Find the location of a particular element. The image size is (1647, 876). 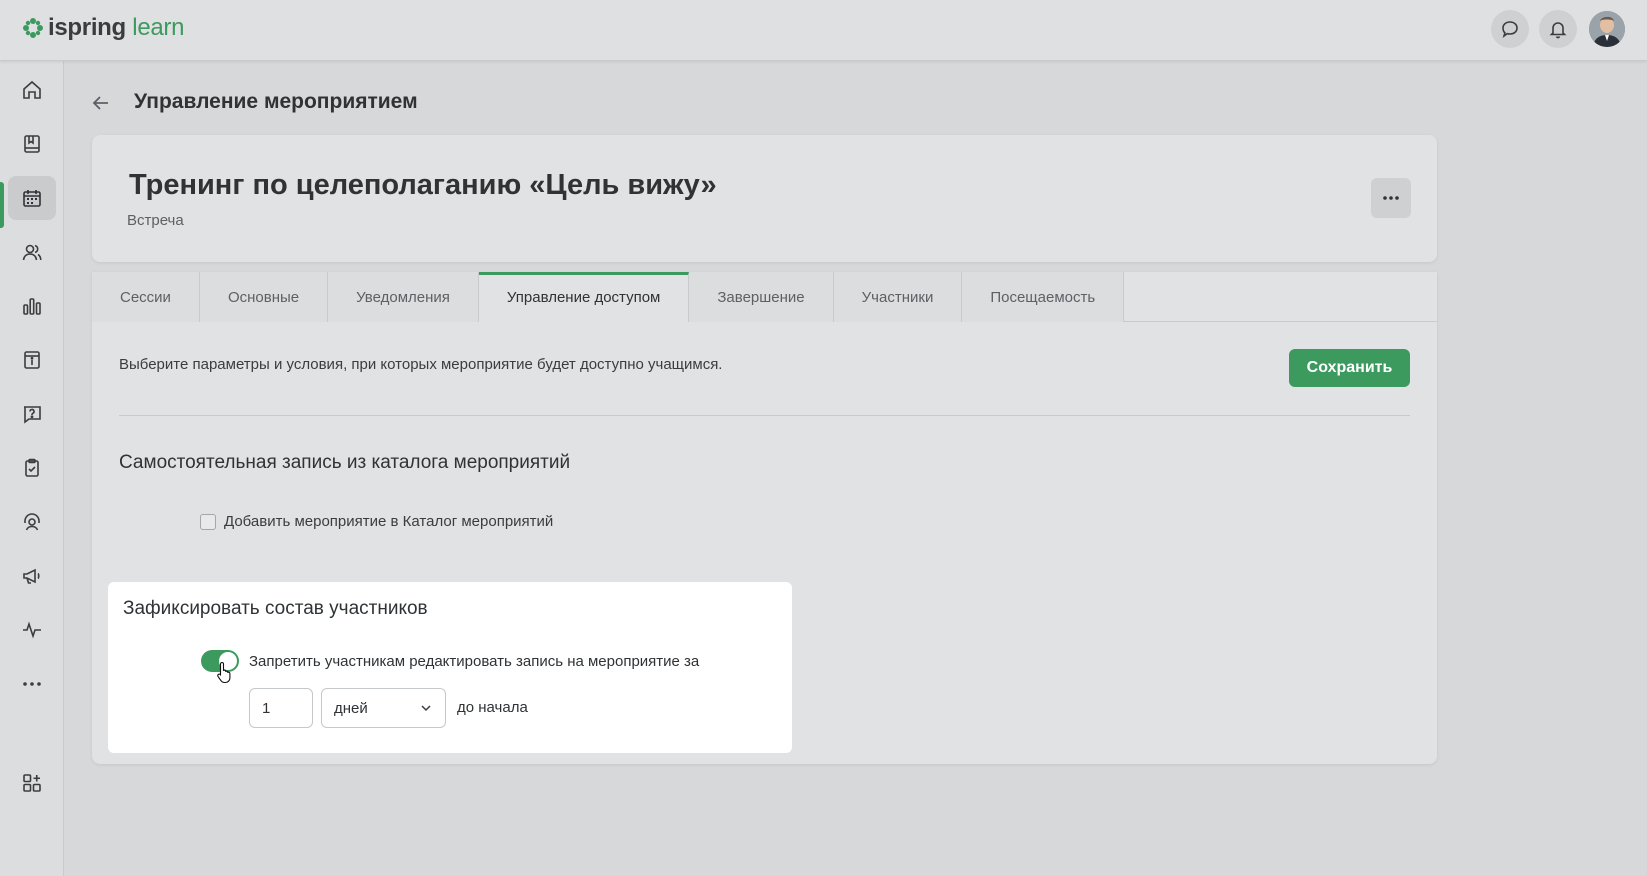

sidebar-item-activity is located at coordinates (32, 630).